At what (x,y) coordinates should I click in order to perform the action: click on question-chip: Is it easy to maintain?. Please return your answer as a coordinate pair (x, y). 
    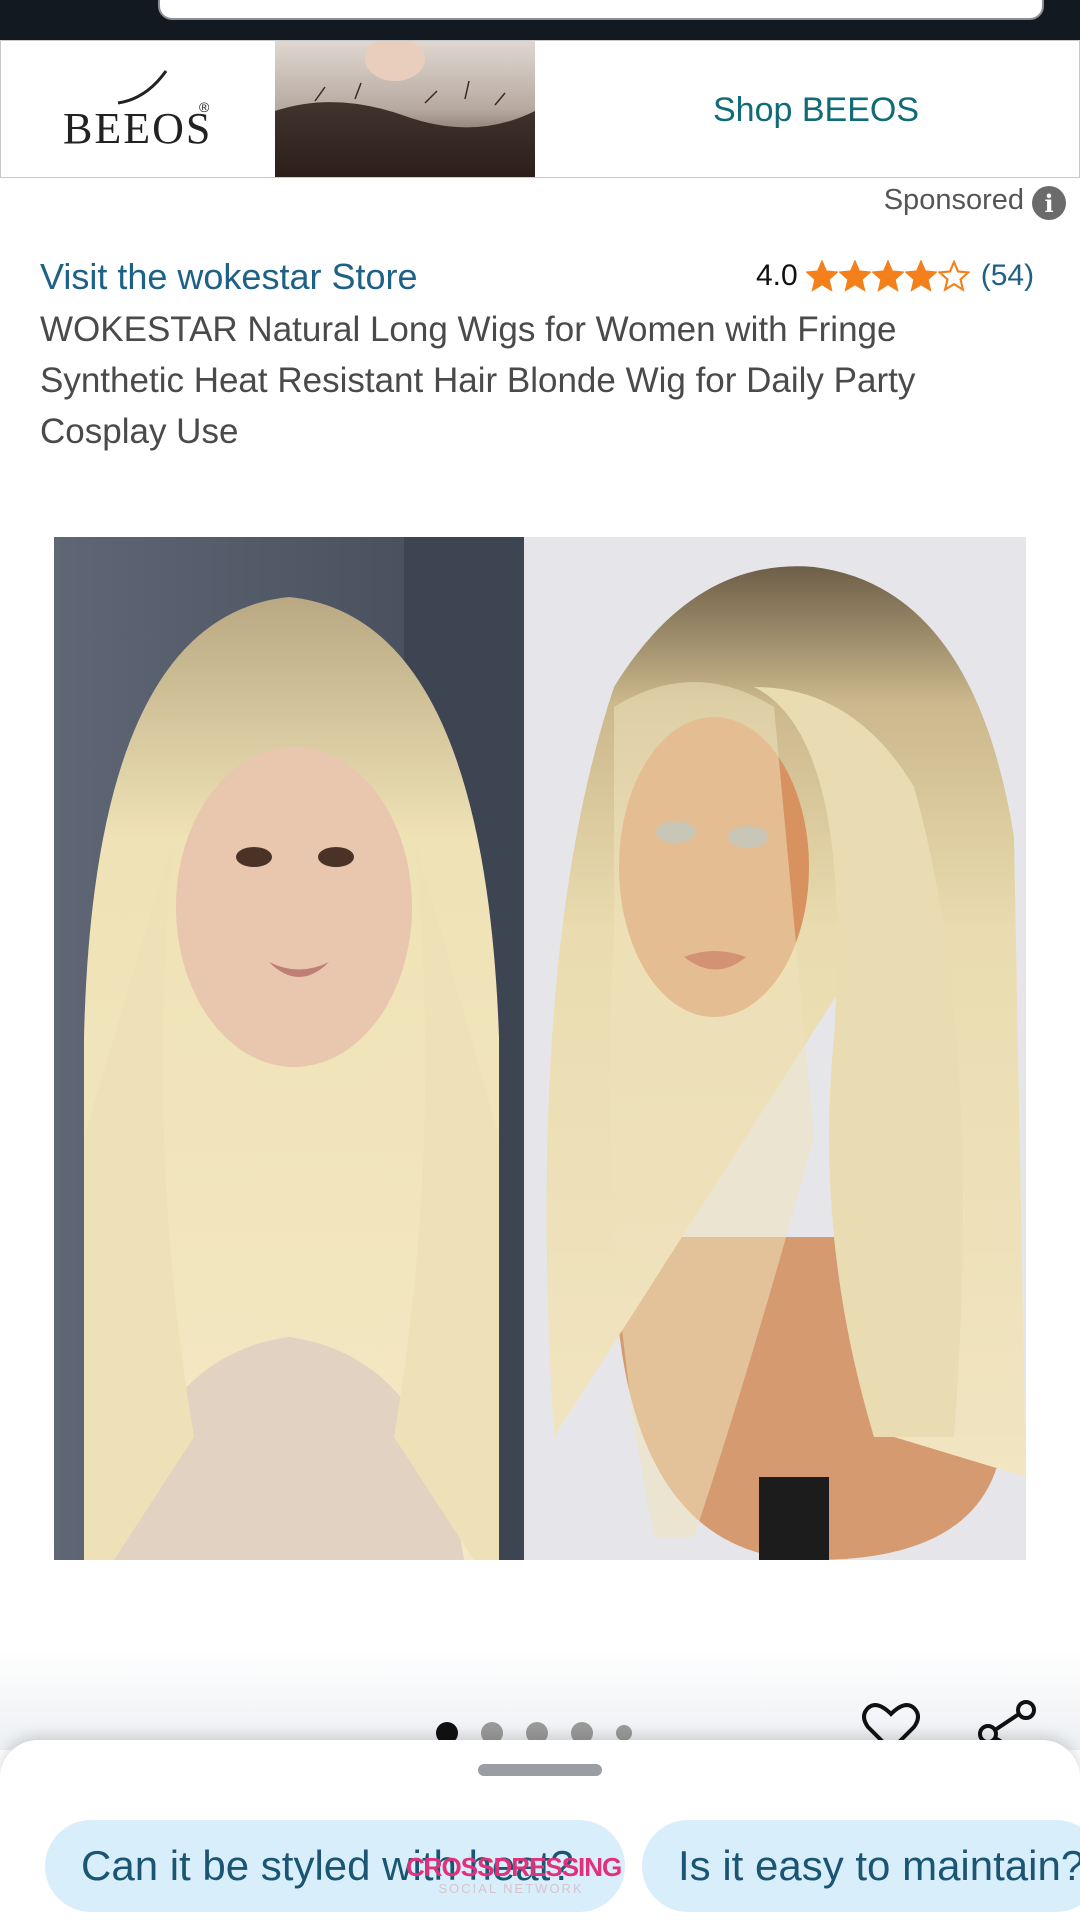
    Looking at the image, I should click on (861, 1866).